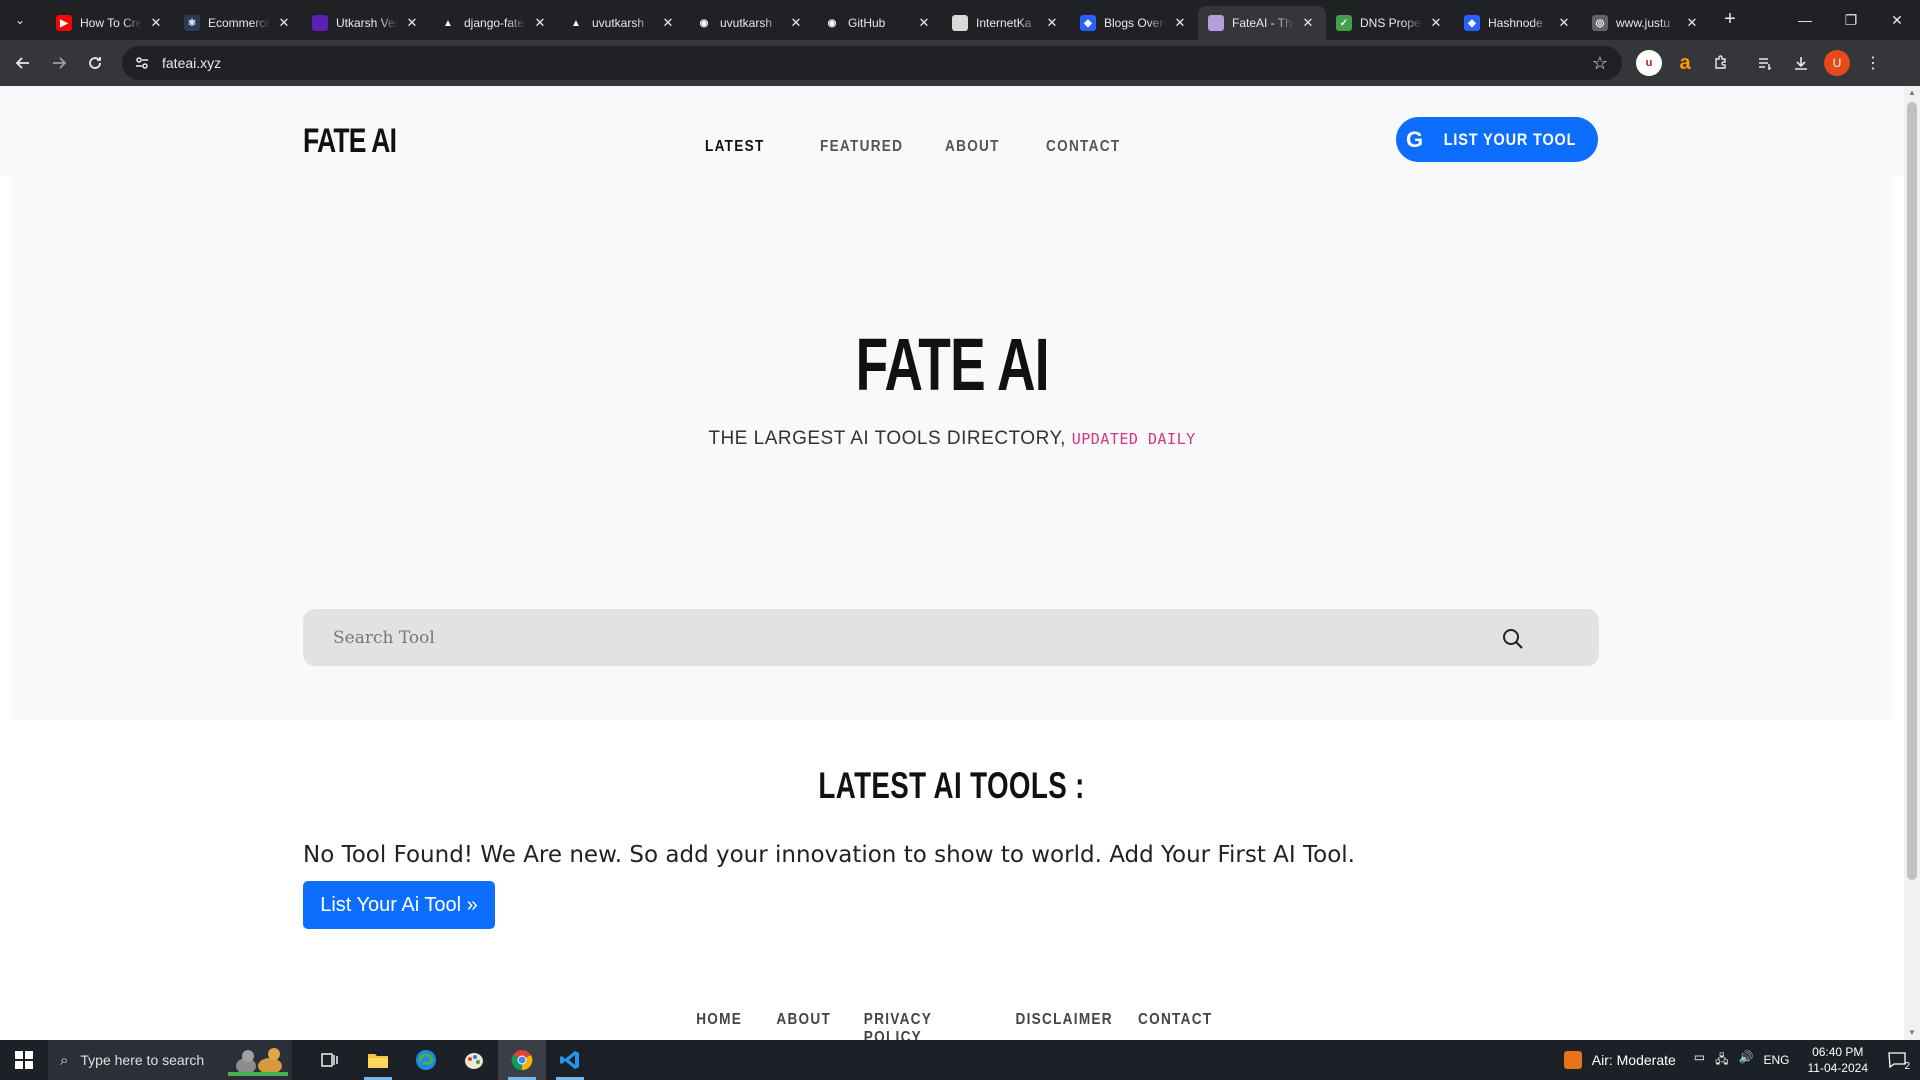  What do you see at coordinates (24, 1060) in the screenshot?
I see `windows-start-icon` at bounding box center [24, 1060].